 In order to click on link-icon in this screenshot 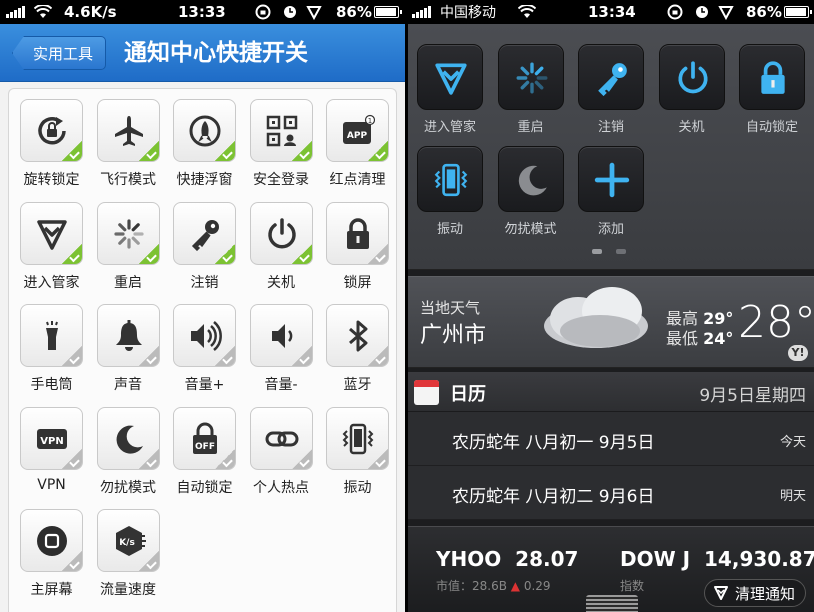, I will do `click(281, 438)`.